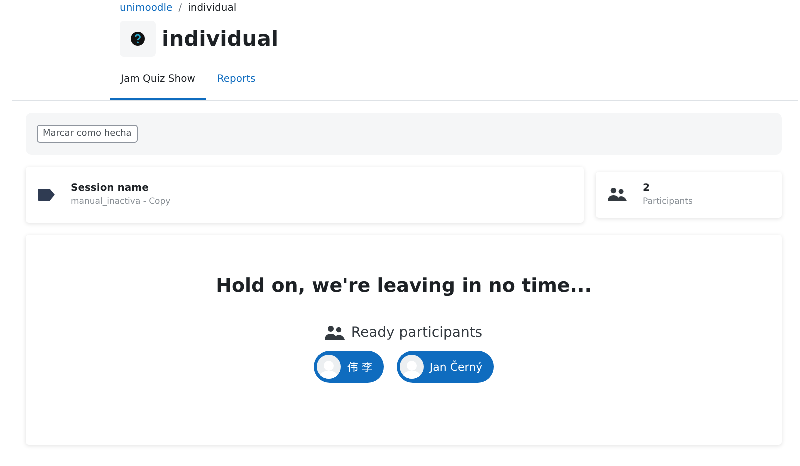 This screenshot has width=800, height=466. What do you see at coordinates (46, 195) in the screenshot?
I see `tag-icon` at bounding box center [46, 195].